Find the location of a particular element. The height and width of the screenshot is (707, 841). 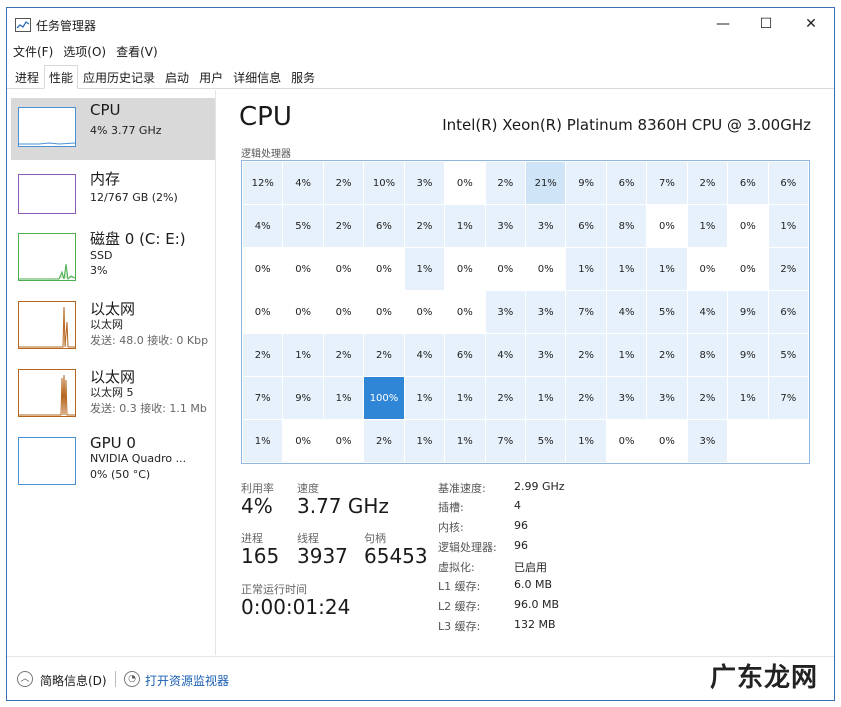

sidebar-item-gpu: GPU 0 NVIDIA Quadro ... 0% (50 °C) is located at coordinates (113, 462).